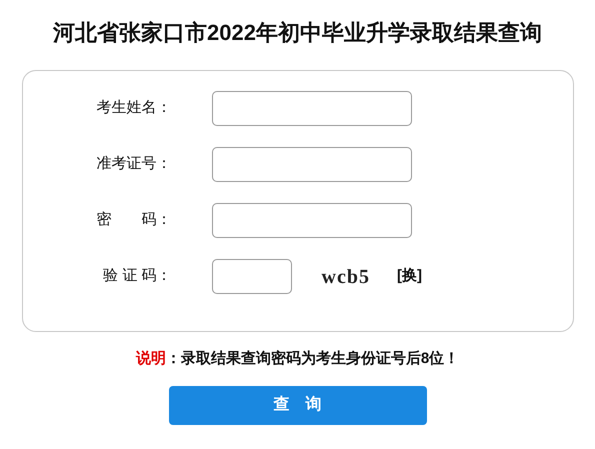 Image resolution: width=595 pixels, height=449 pixels. What do you see at coordinates (137, 276) in the screenshot?
I see `field-label: 验 证 码：` at bounding box center [137, 276].